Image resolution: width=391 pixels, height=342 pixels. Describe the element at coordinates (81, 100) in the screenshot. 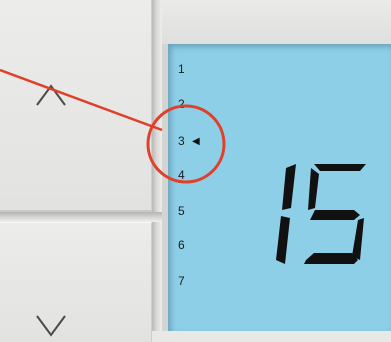

I see `annotation-pointer-line` at that location.